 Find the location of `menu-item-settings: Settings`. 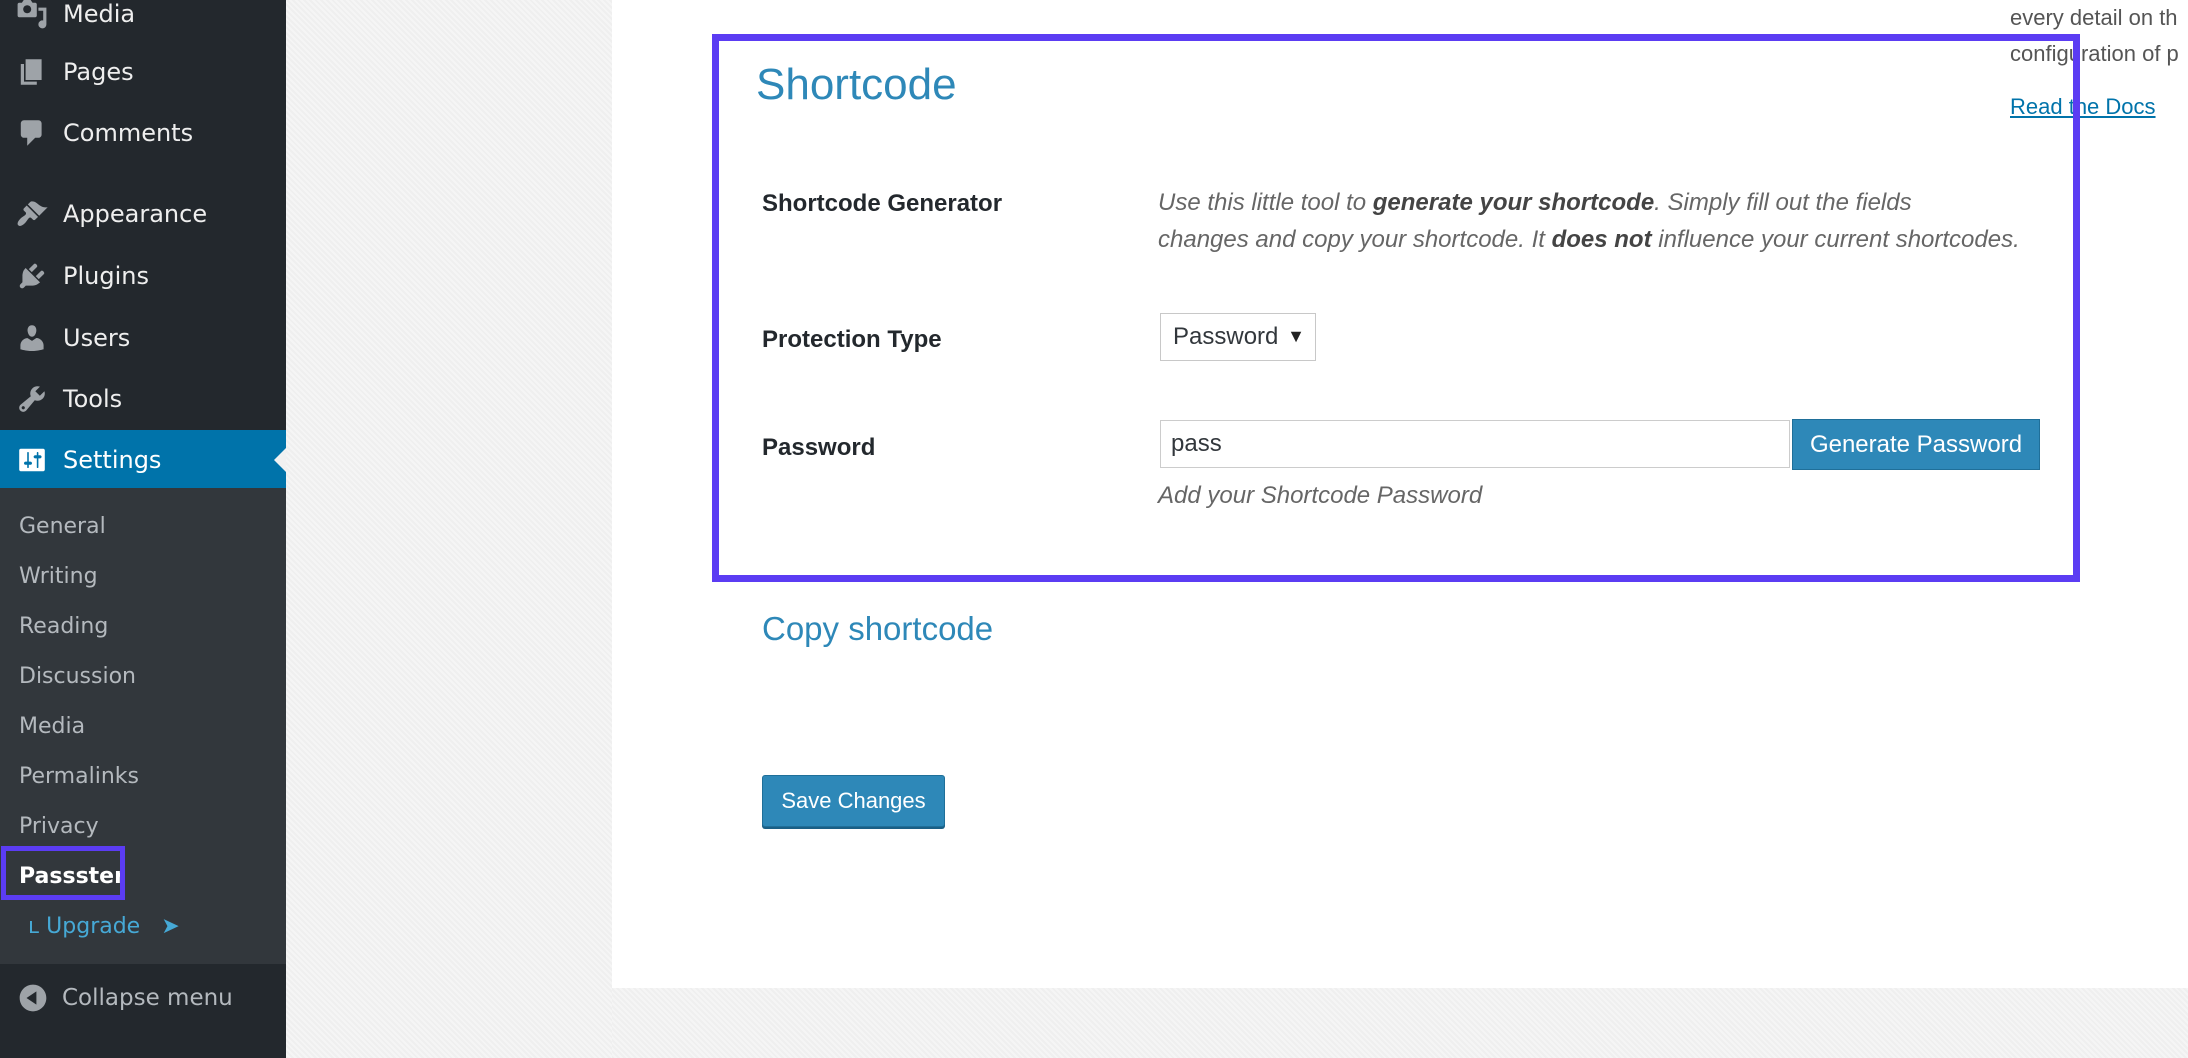

menu-item-settings: Settings is located at coordinates (143, 460).